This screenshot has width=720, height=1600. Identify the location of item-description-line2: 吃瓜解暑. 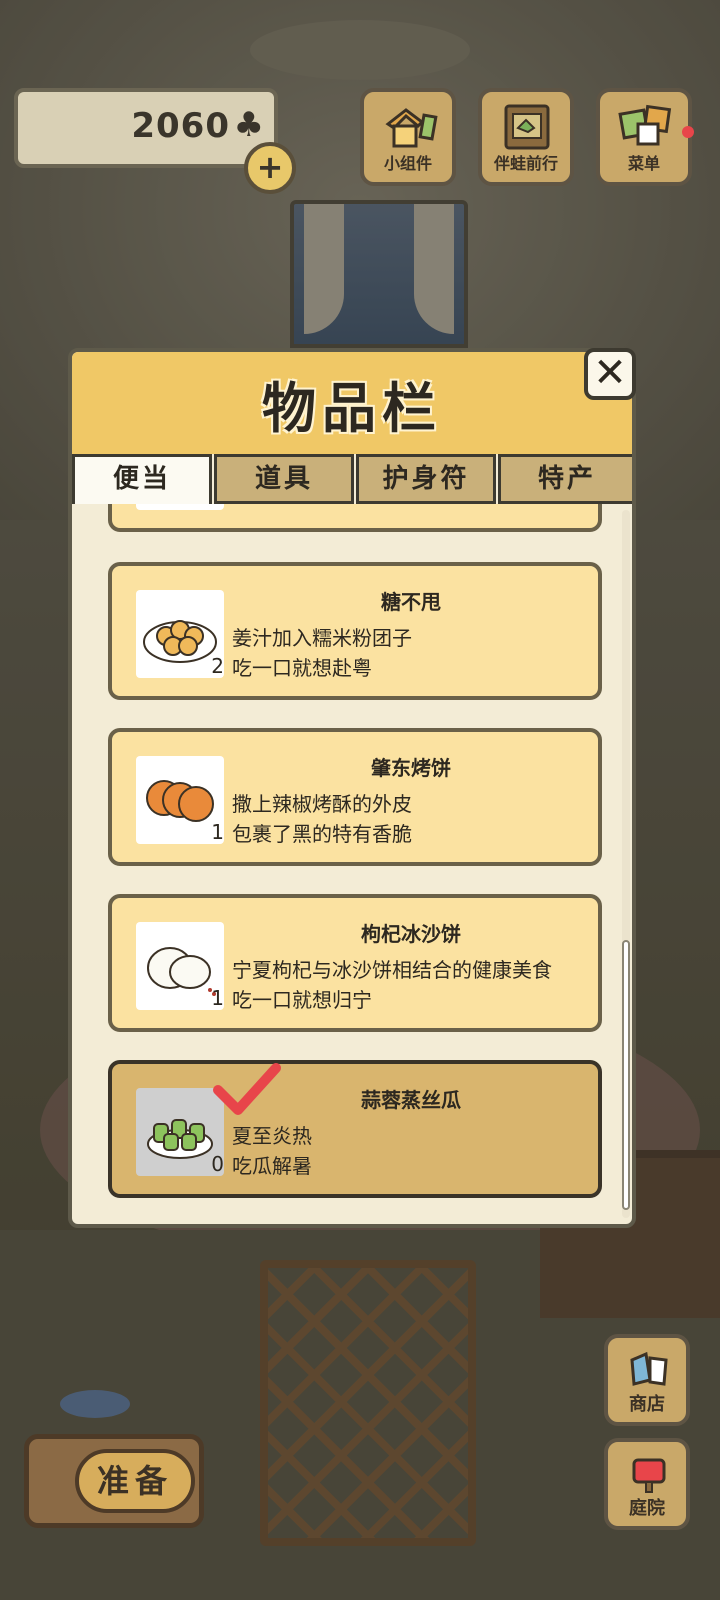
(272, 1166).